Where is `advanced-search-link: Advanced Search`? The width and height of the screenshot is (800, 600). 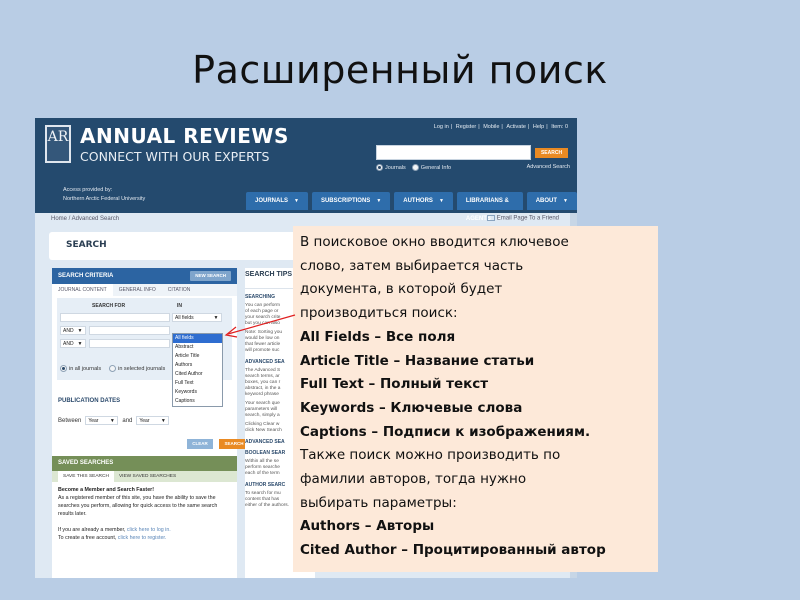
advanced-search-link: Advanced Search is located at coordinates (548, 167).